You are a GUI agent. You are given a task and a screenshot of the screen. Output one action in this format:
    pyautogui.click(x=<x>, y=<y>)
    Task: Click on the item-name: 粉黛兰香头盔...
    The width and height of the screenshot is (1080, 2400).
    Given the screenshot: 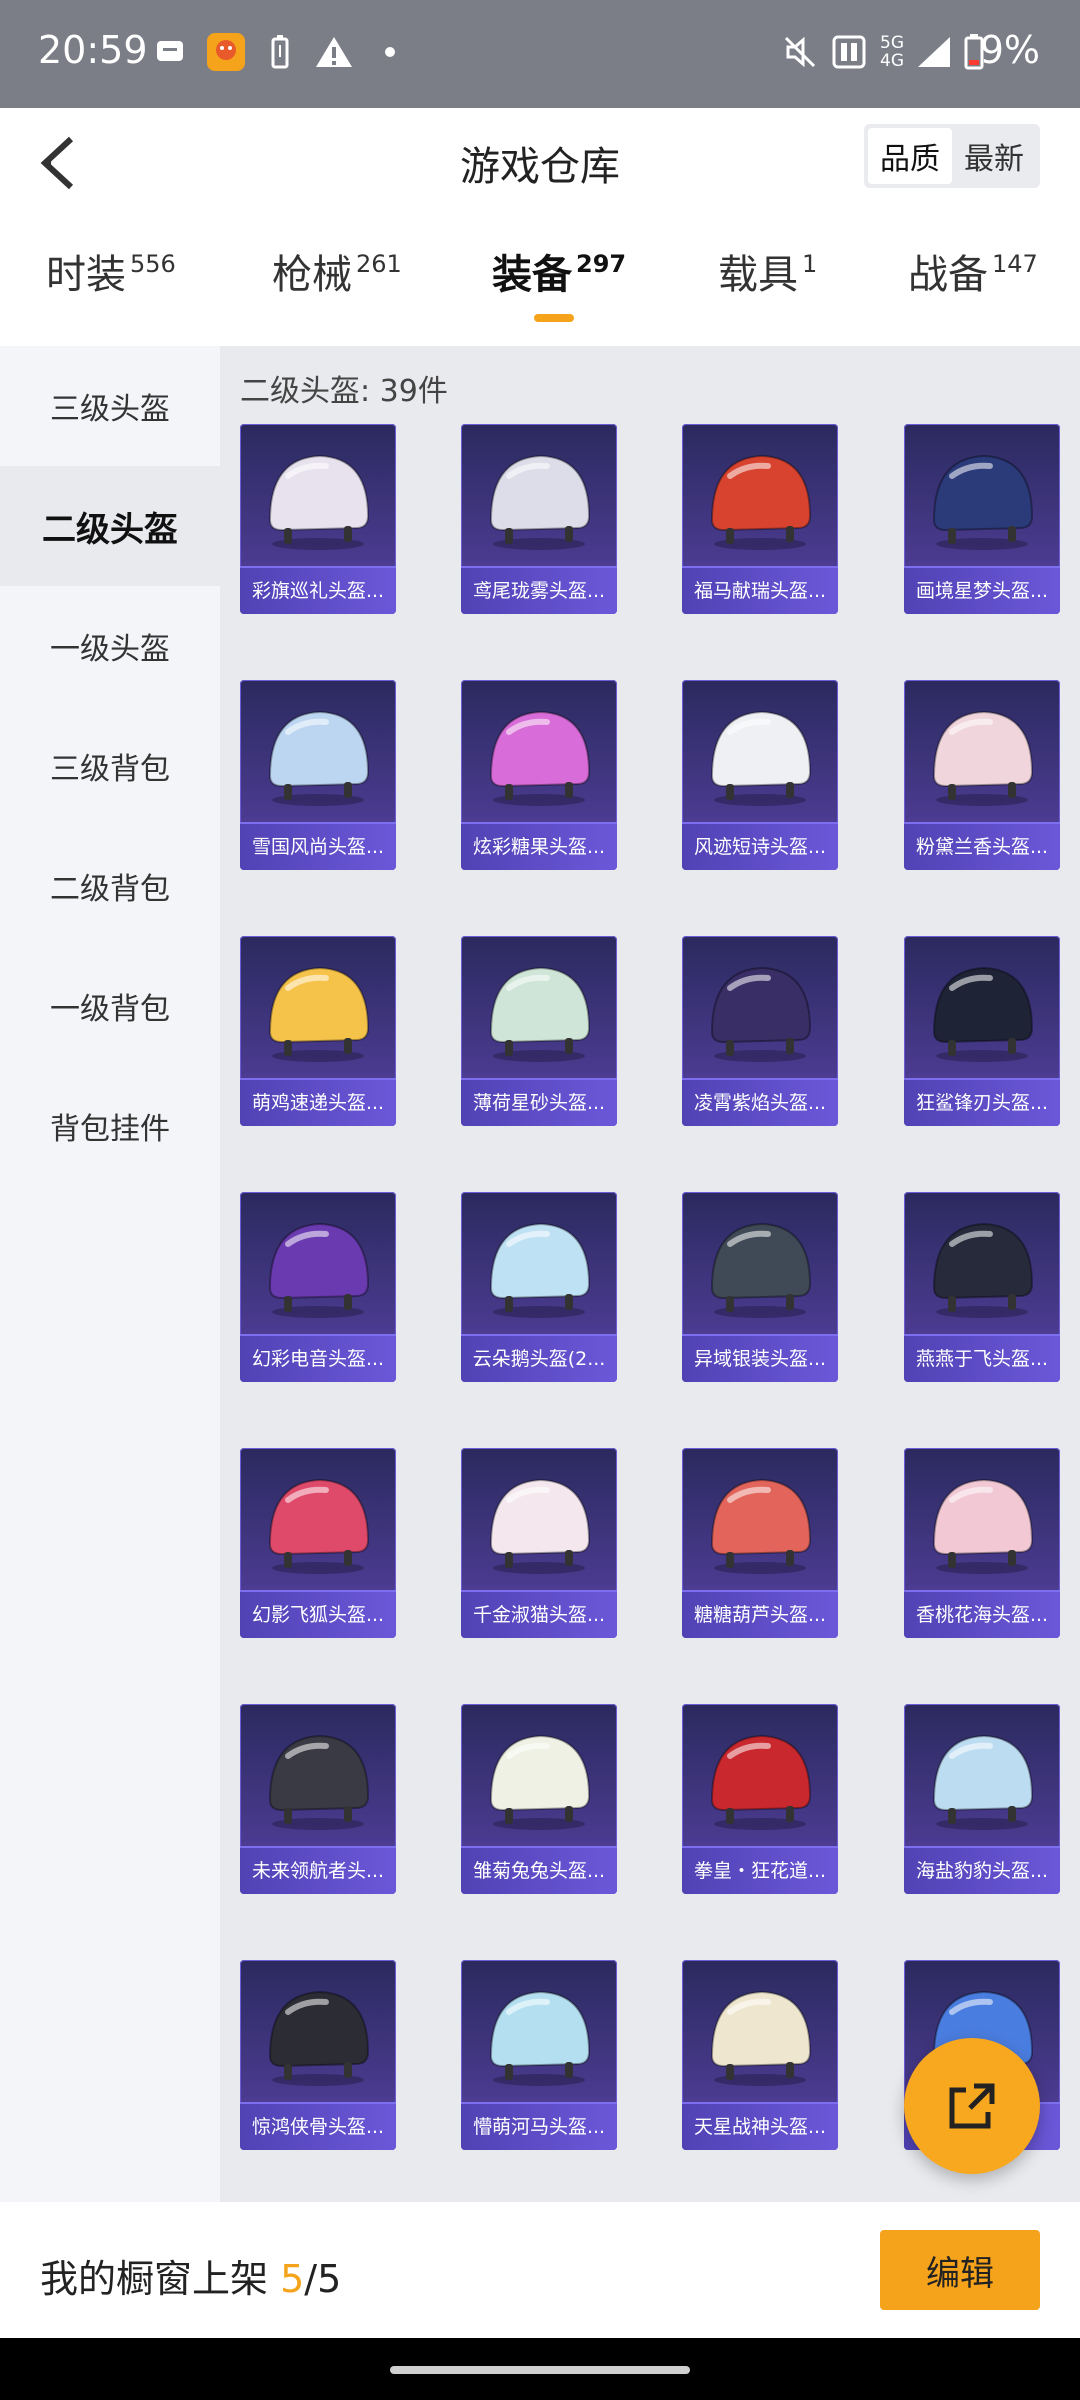 What is the action you would take?
    pyautogui.click(x=982, y=846)
    